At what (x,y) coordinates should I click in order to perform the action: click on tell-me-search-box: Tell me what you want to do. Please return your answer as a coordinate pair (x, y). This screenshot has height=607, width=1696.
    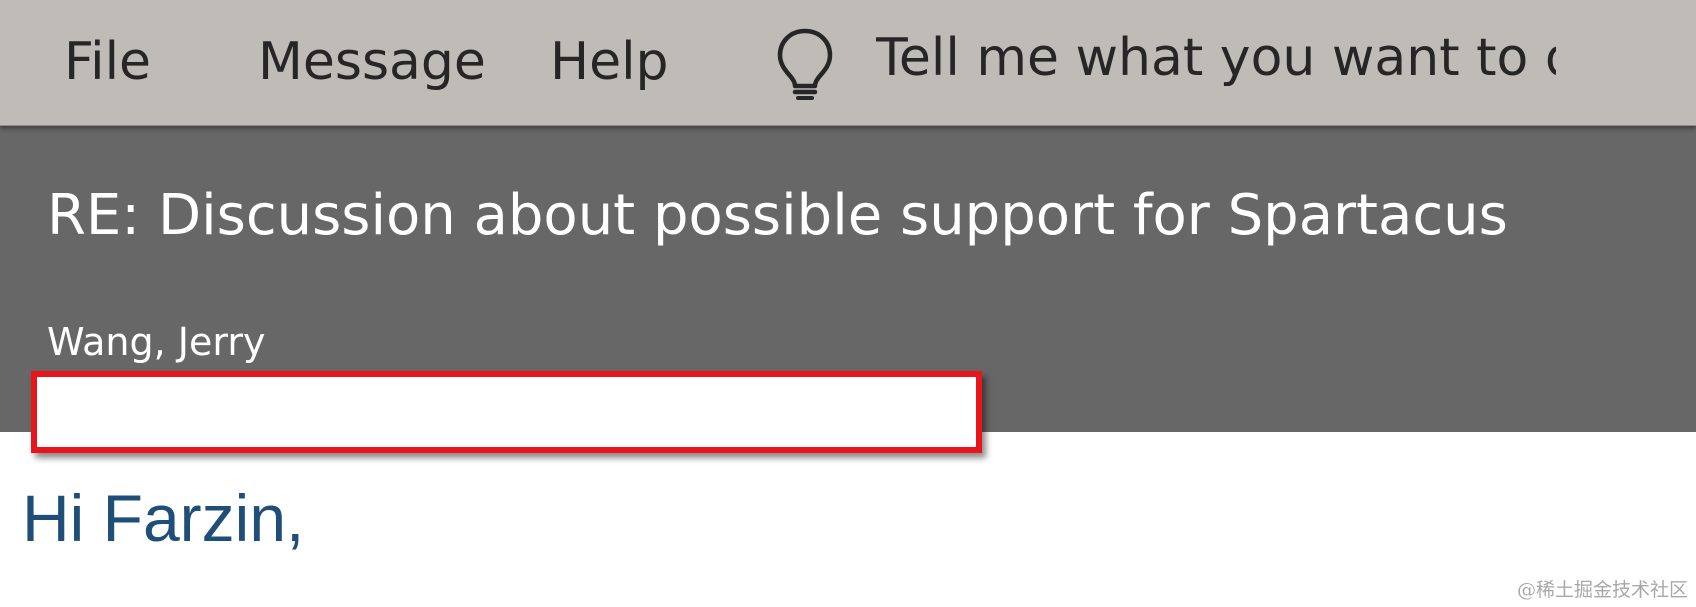
    Looking at the image, I should click on (1216, 59).